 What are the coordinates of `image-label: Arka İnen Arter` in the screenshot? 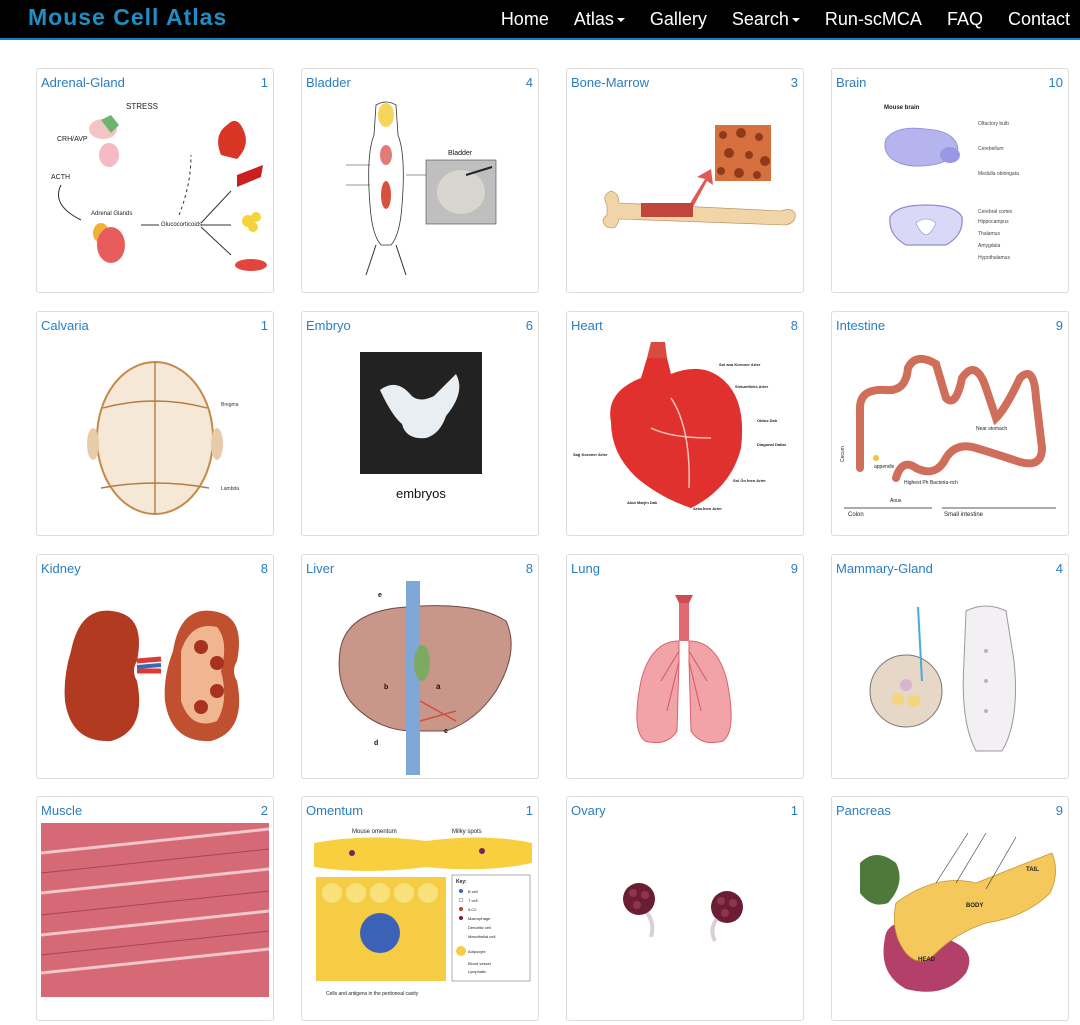 It's located at (707, 508).